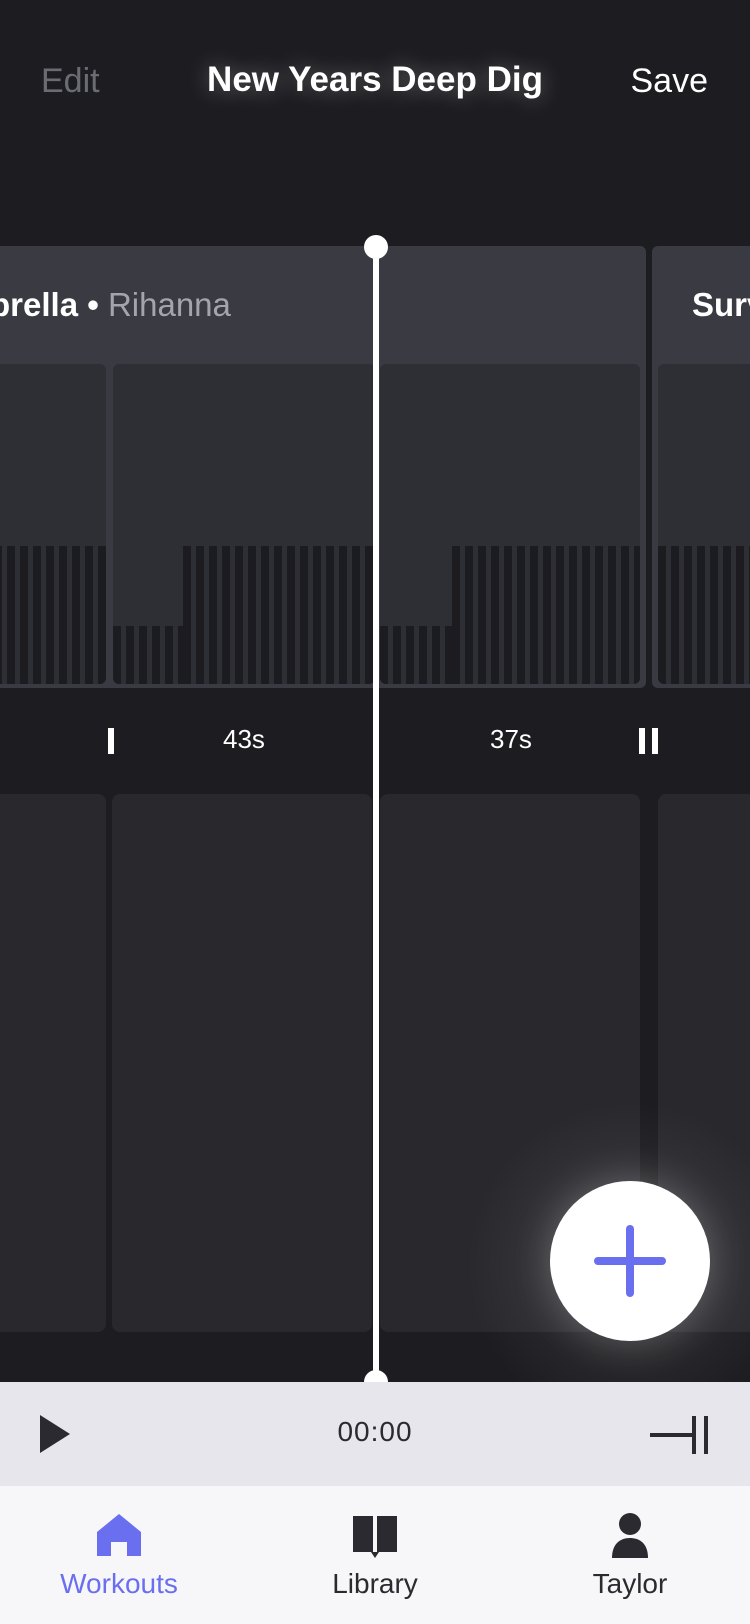 This screenshot has height=1624, width=750. I want to click on track-title: Surv, so click(721, 304).